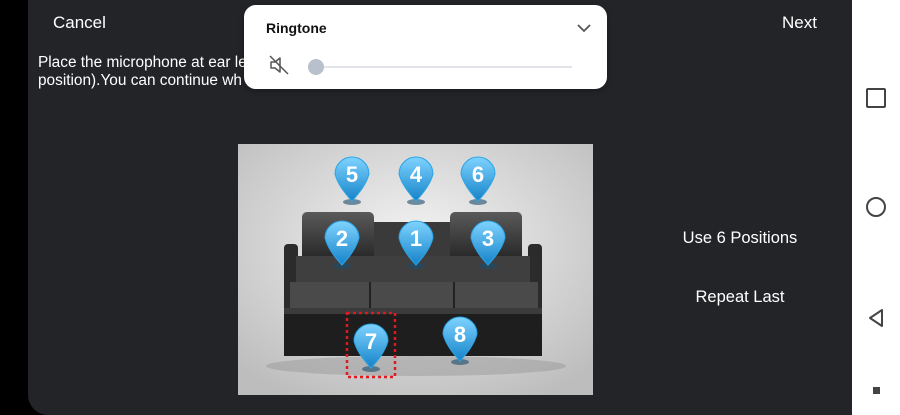 The height and width of the screenshot is (415, 900). I want to click on back-icon, so click(876, 318).